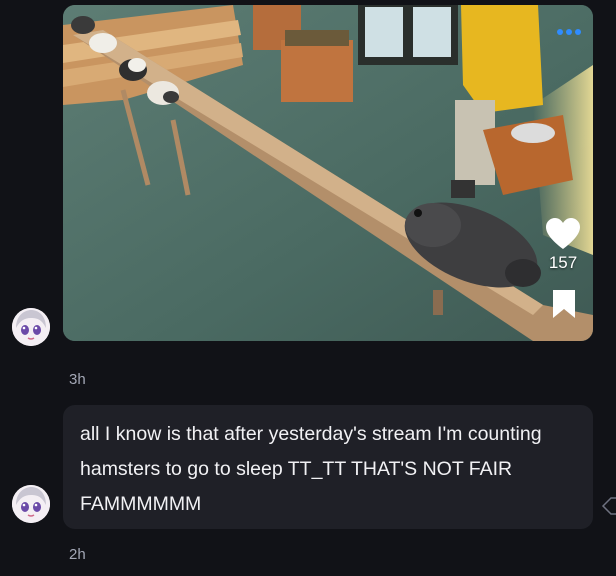  I want to click on message-timestamp: 2h, so click(77, 554).